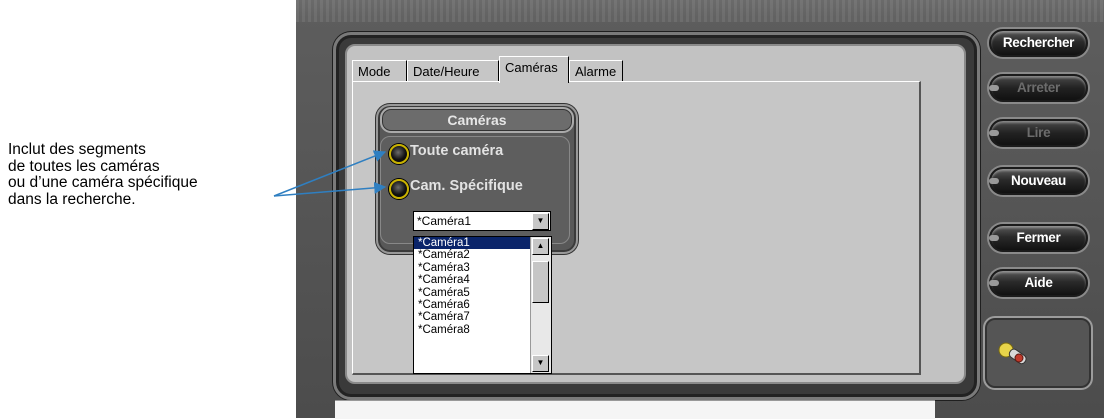  Describe the element at coordinates (534, 69) in the screenshot. I see `tab-cameras: Caméras` at that location.